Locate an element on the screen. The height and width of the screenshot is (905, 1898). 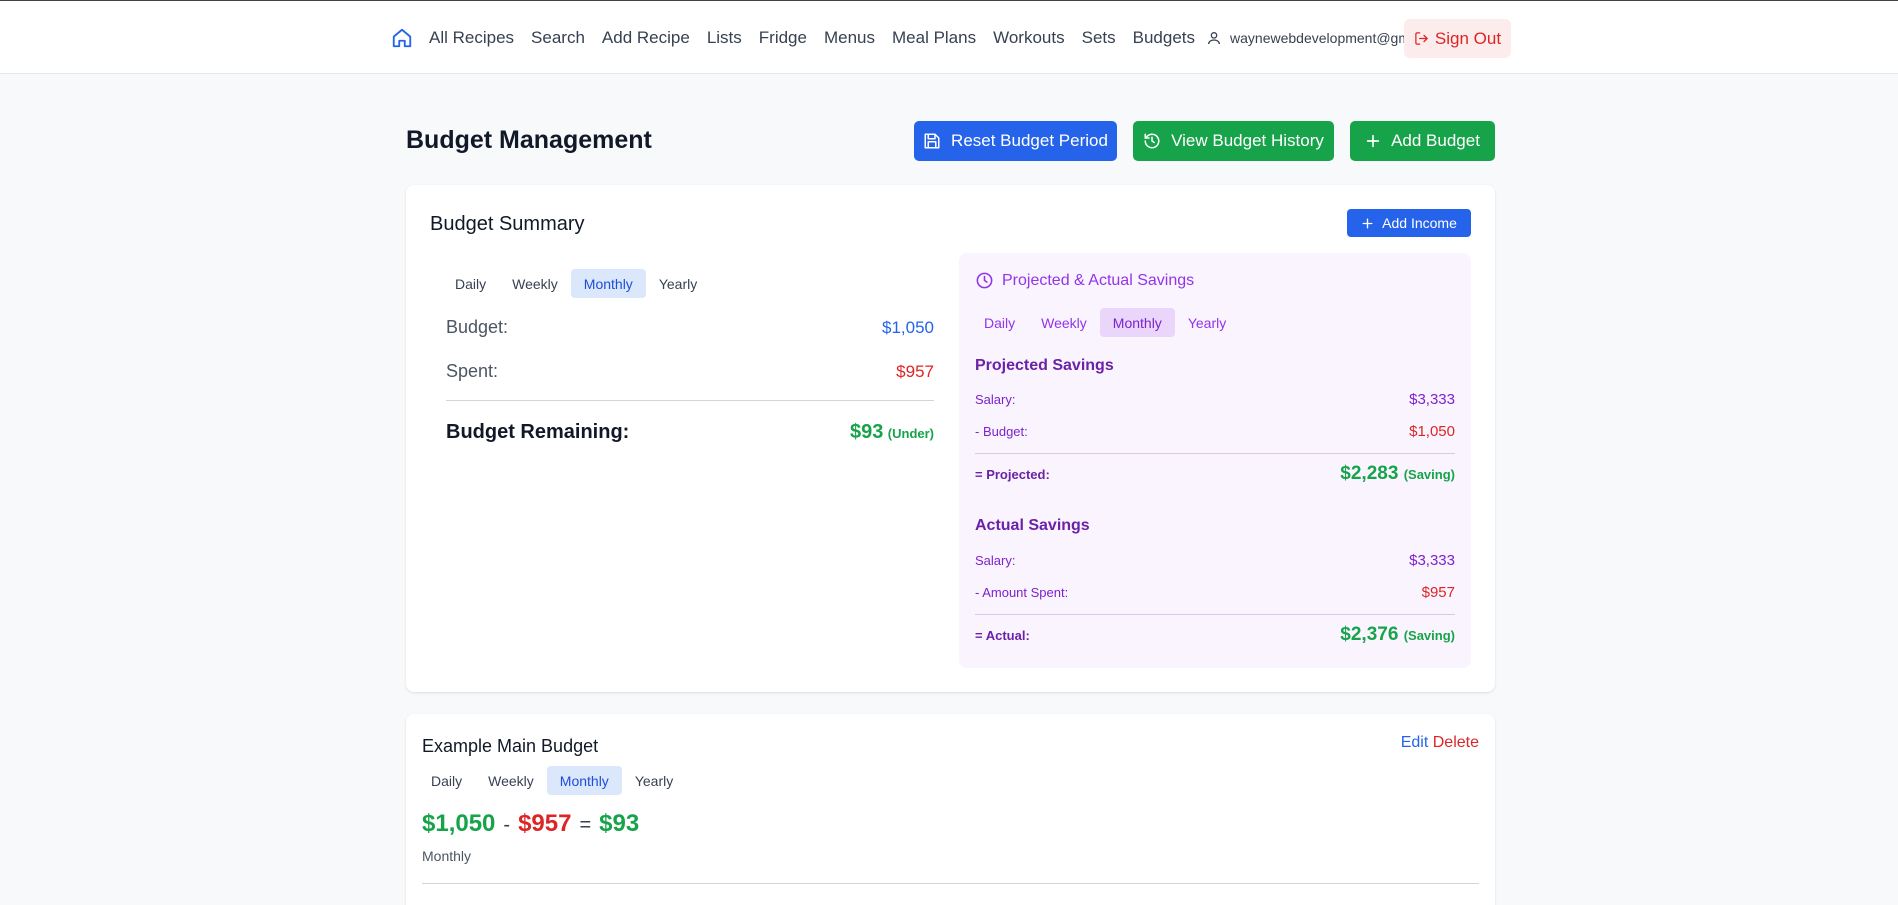
projected-total-row: = Projected: $2,283 (Saving) is located at coordinates (1215, 474).